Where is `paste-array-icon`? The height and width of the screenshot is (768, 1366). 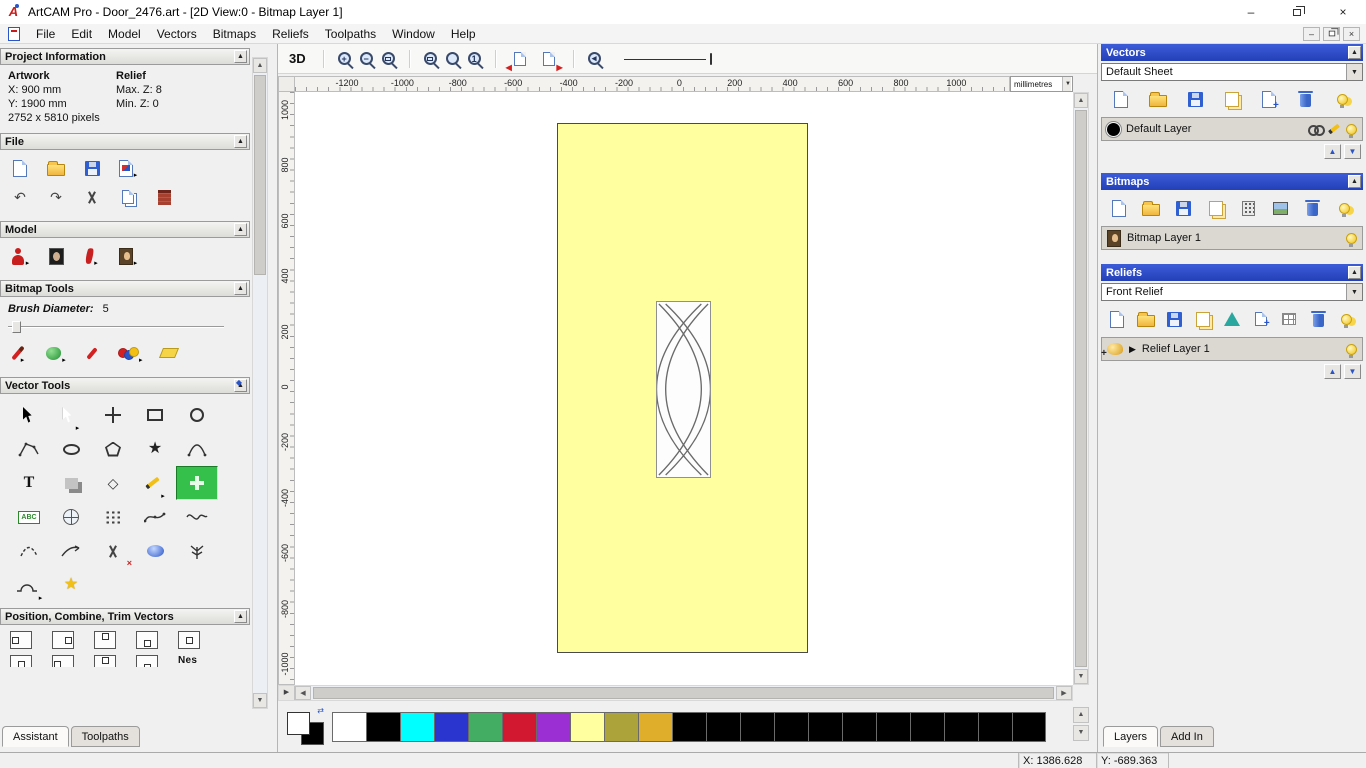
paste-array-icon is located at coordinates (113, 517).